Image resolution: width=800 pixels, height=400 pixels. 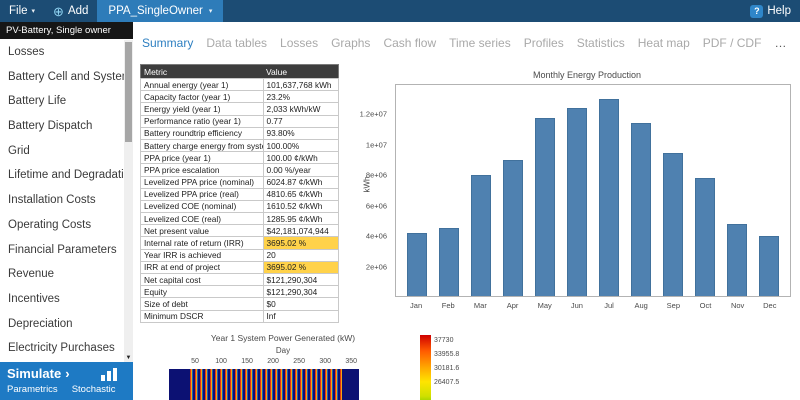 What do you see at coordinates (202, 304) in the screenshot?
I see `metric-name-cell: Size of debt` at bounding box center [202, 304].